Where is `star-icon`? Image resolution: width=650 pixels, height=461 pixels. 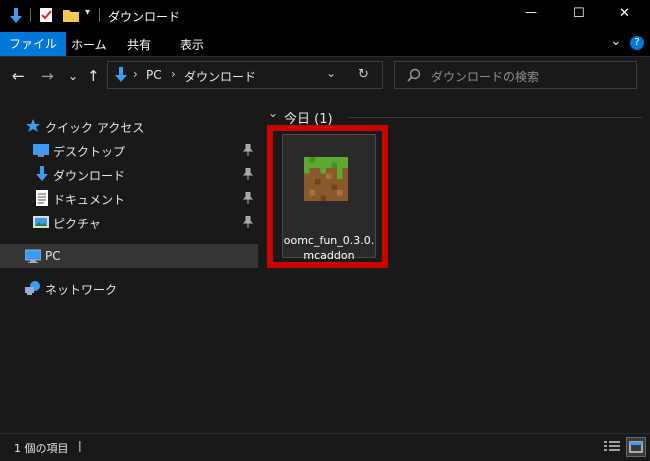
star-icon is located at coordinates (33, 126).